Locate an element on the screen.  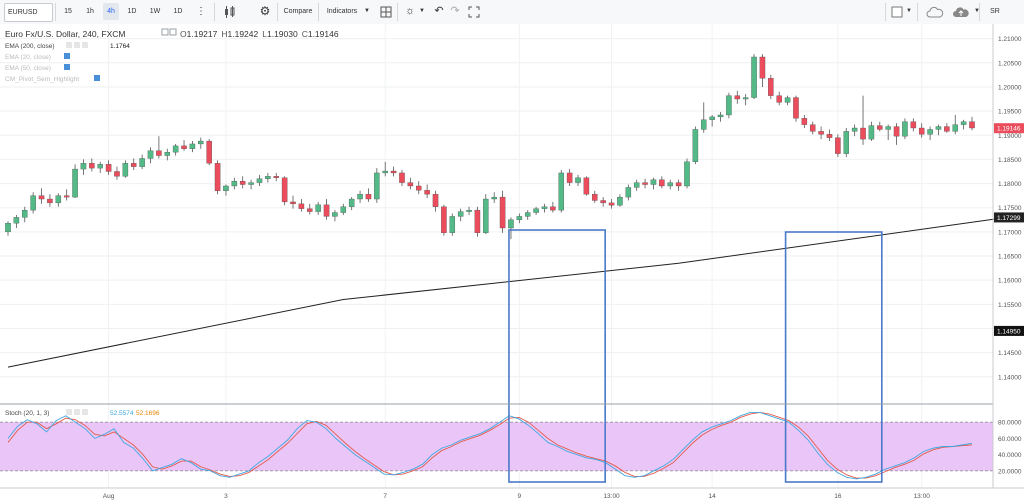
series-title: Euro Fx/U.S. Dollar, 240, FXCM is located at coordinates (65, 34).